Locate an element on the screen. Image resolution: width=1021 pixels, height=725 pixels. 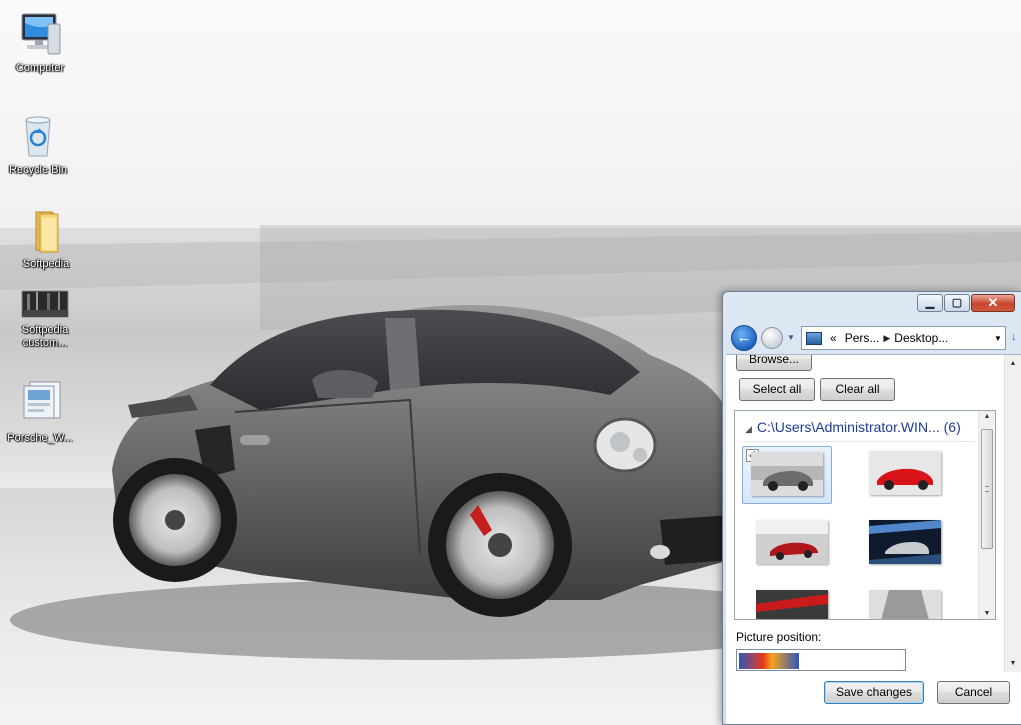
gallery-group-header: ◢ C:\Users\Administrator.WIN... (6) is located at coordinates (853, 427).